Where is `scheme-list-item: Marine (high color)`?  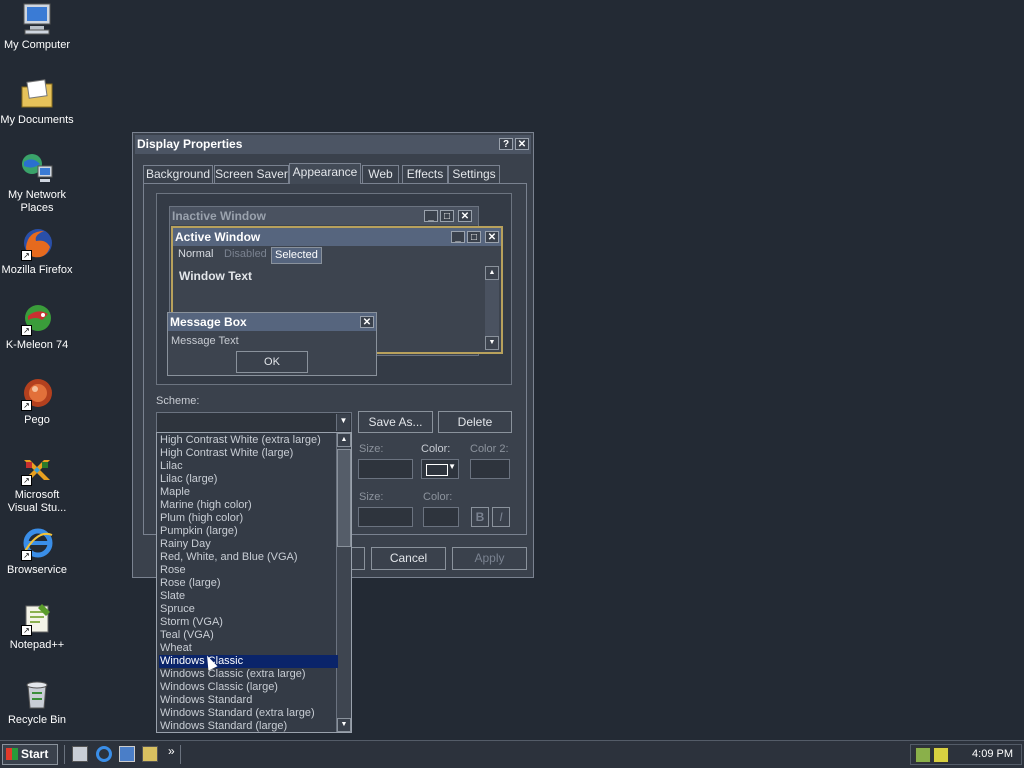 scheme-list-item: Marine (high color) is located at coordinates (248, 505).